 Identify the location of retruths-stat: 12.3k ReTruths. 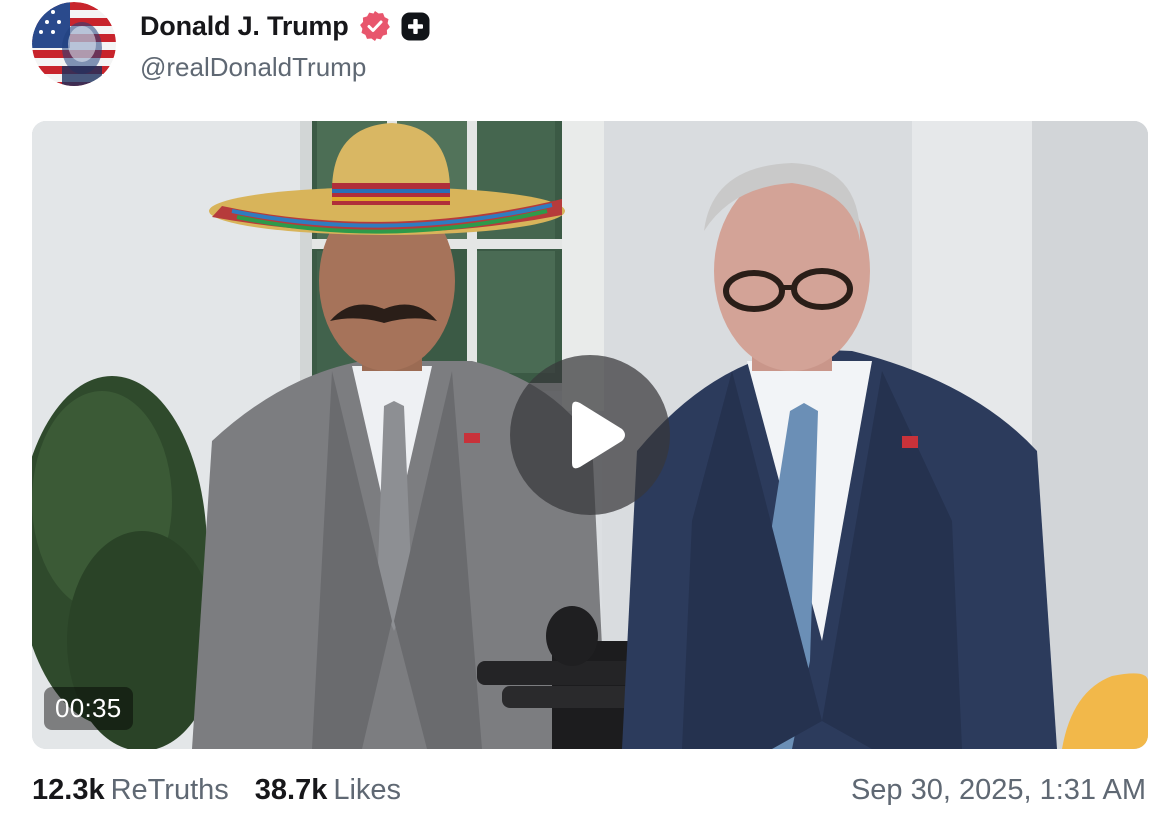
(130, 790).